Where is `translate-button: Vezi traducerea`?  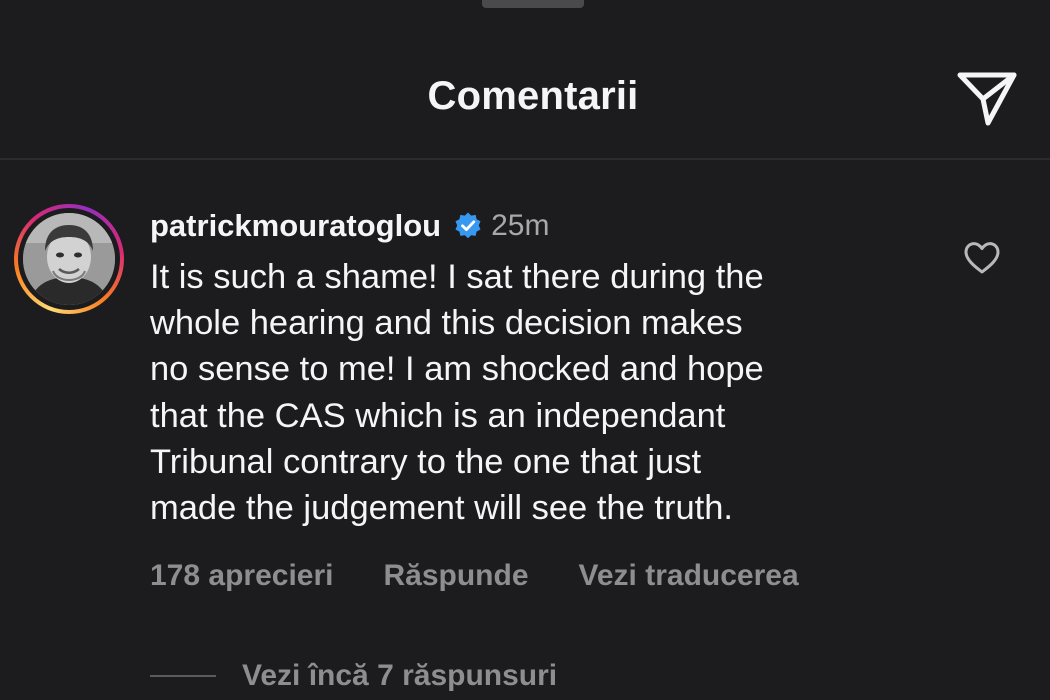
translate-button: Vezi traducerea is located at coordinates (689, 576).